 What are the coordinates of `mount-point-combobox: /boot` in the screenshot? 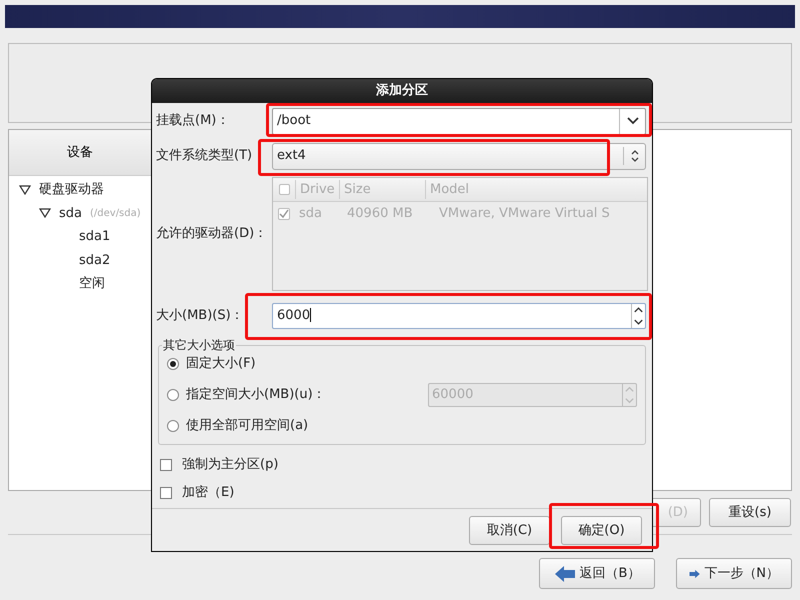 It's located at (459, 121).